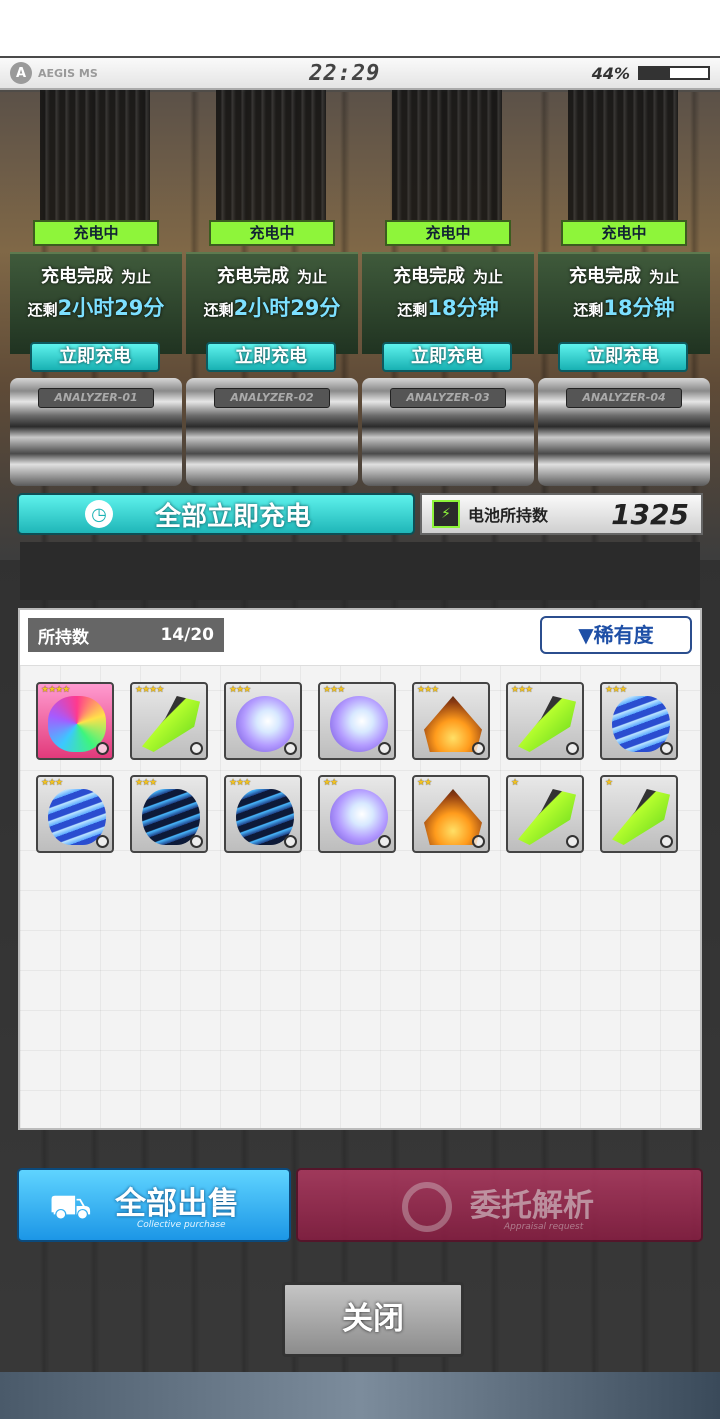  Describe the element at coordinates (233, 516) in the screenshot. I see `charge-all-label: 全部立即充电` at that location.